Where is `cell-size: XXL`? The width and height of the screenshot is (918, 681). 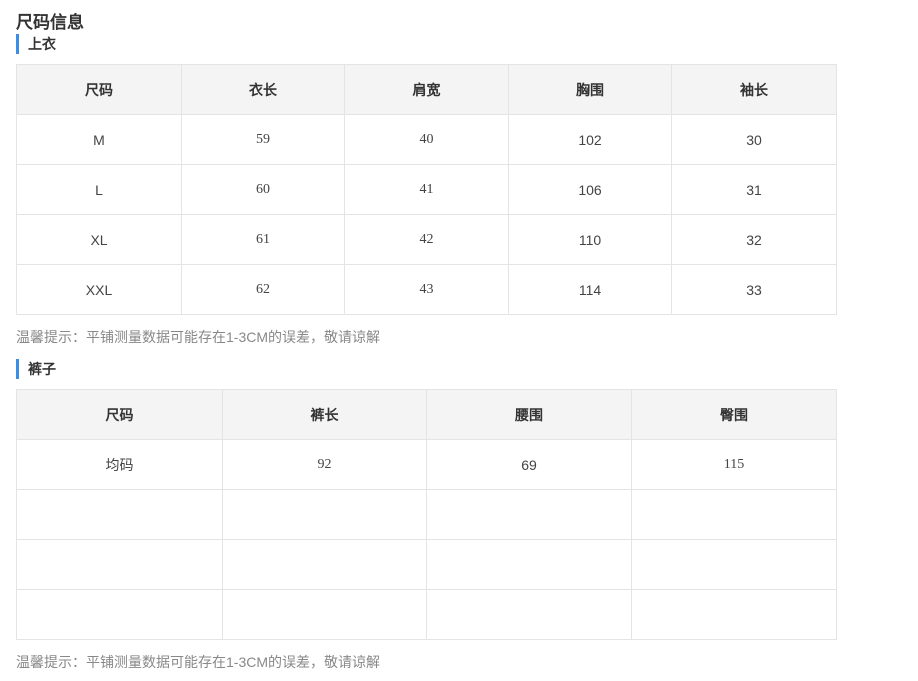
cell-size: XXL is located at coordinates (99, 289).